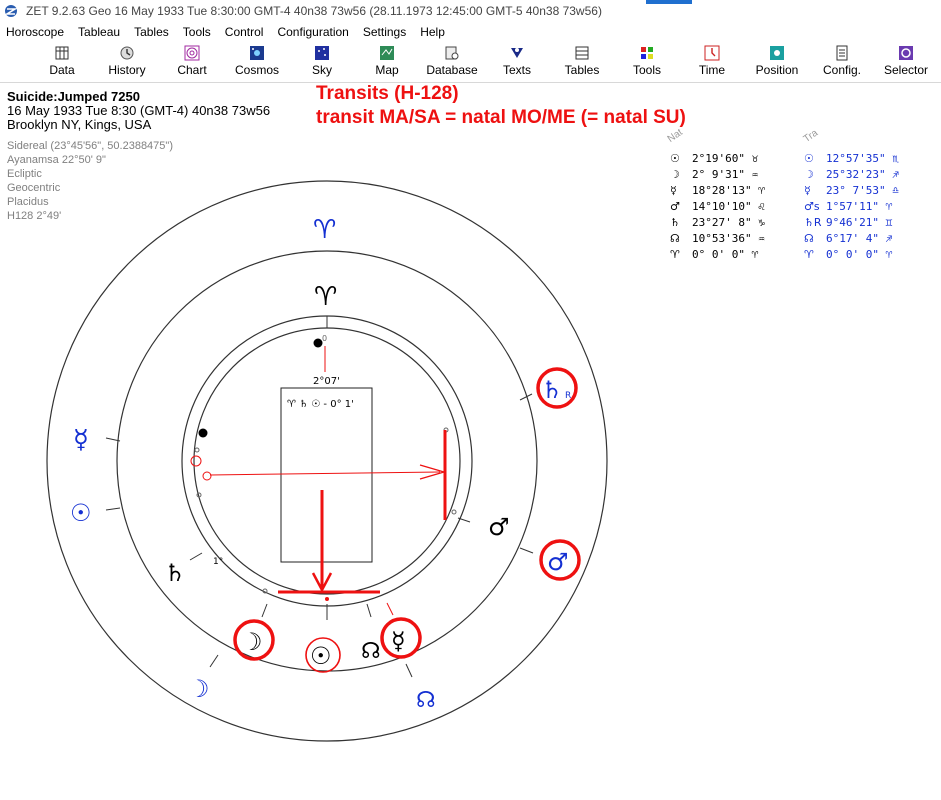 The height and width of the screenshot is (800, 941). Describe the element at coordinates (712, 53) in the screenshot. I see `time-icon` at that location.